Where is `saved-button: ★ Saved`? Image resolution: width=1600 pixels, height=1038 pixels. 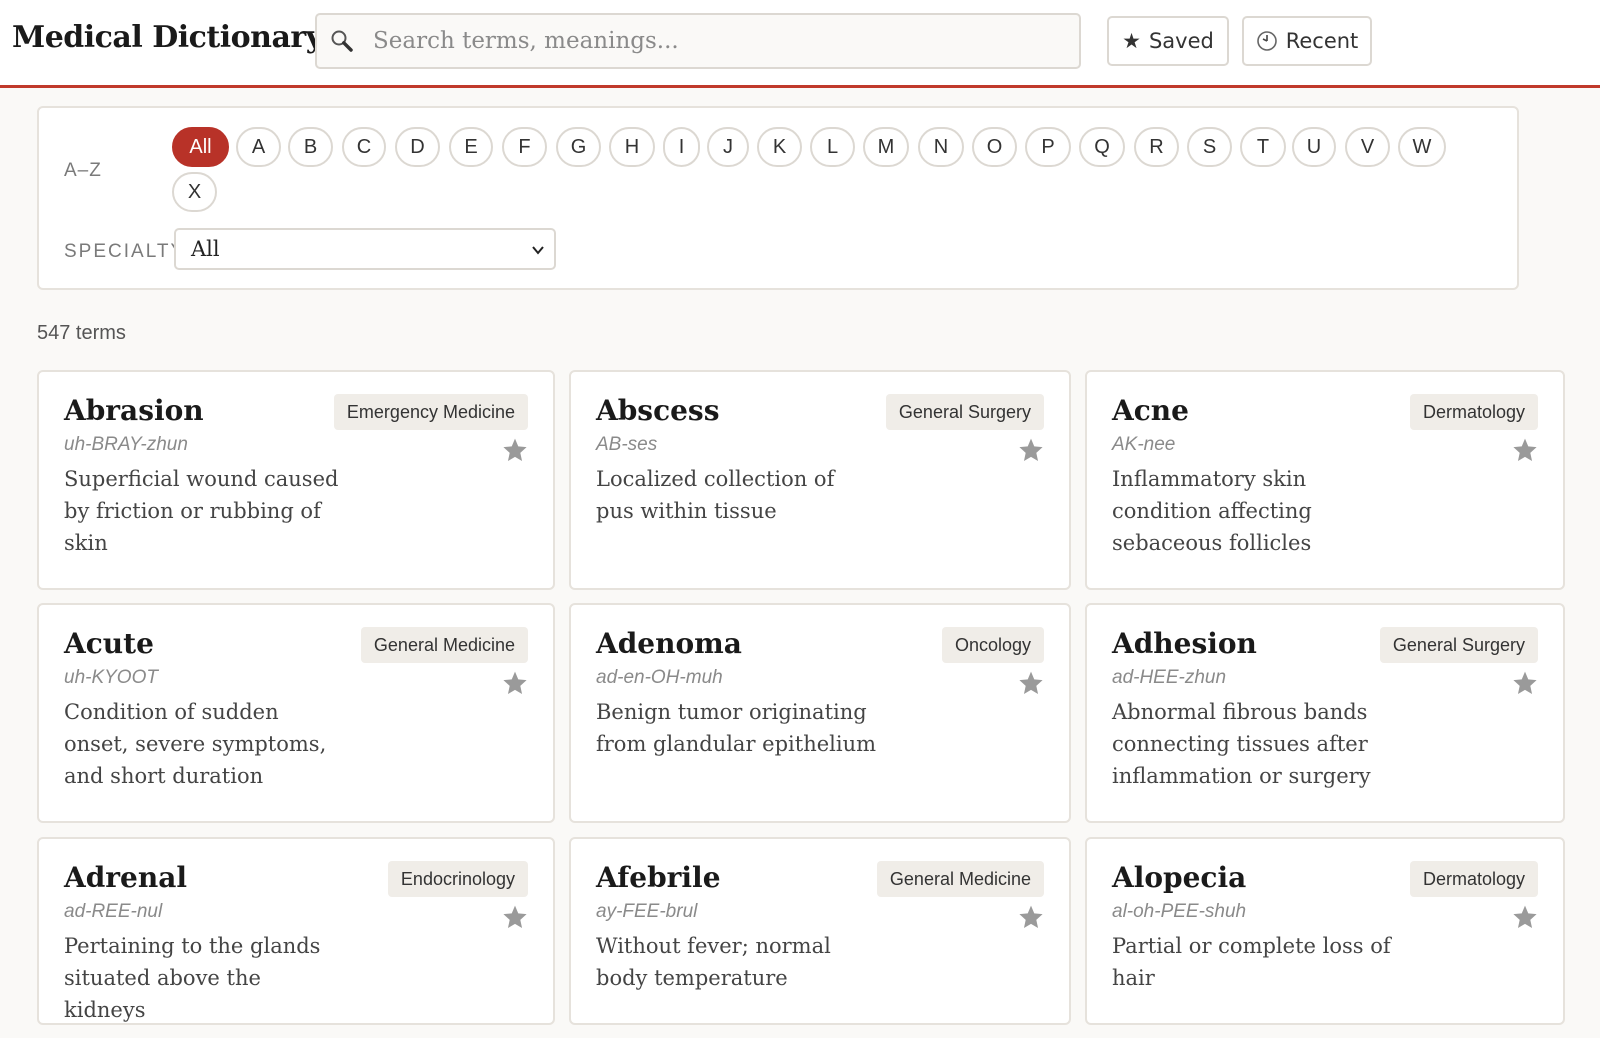 saved-button: ★ Saved is located at coordinates (1168, 41).